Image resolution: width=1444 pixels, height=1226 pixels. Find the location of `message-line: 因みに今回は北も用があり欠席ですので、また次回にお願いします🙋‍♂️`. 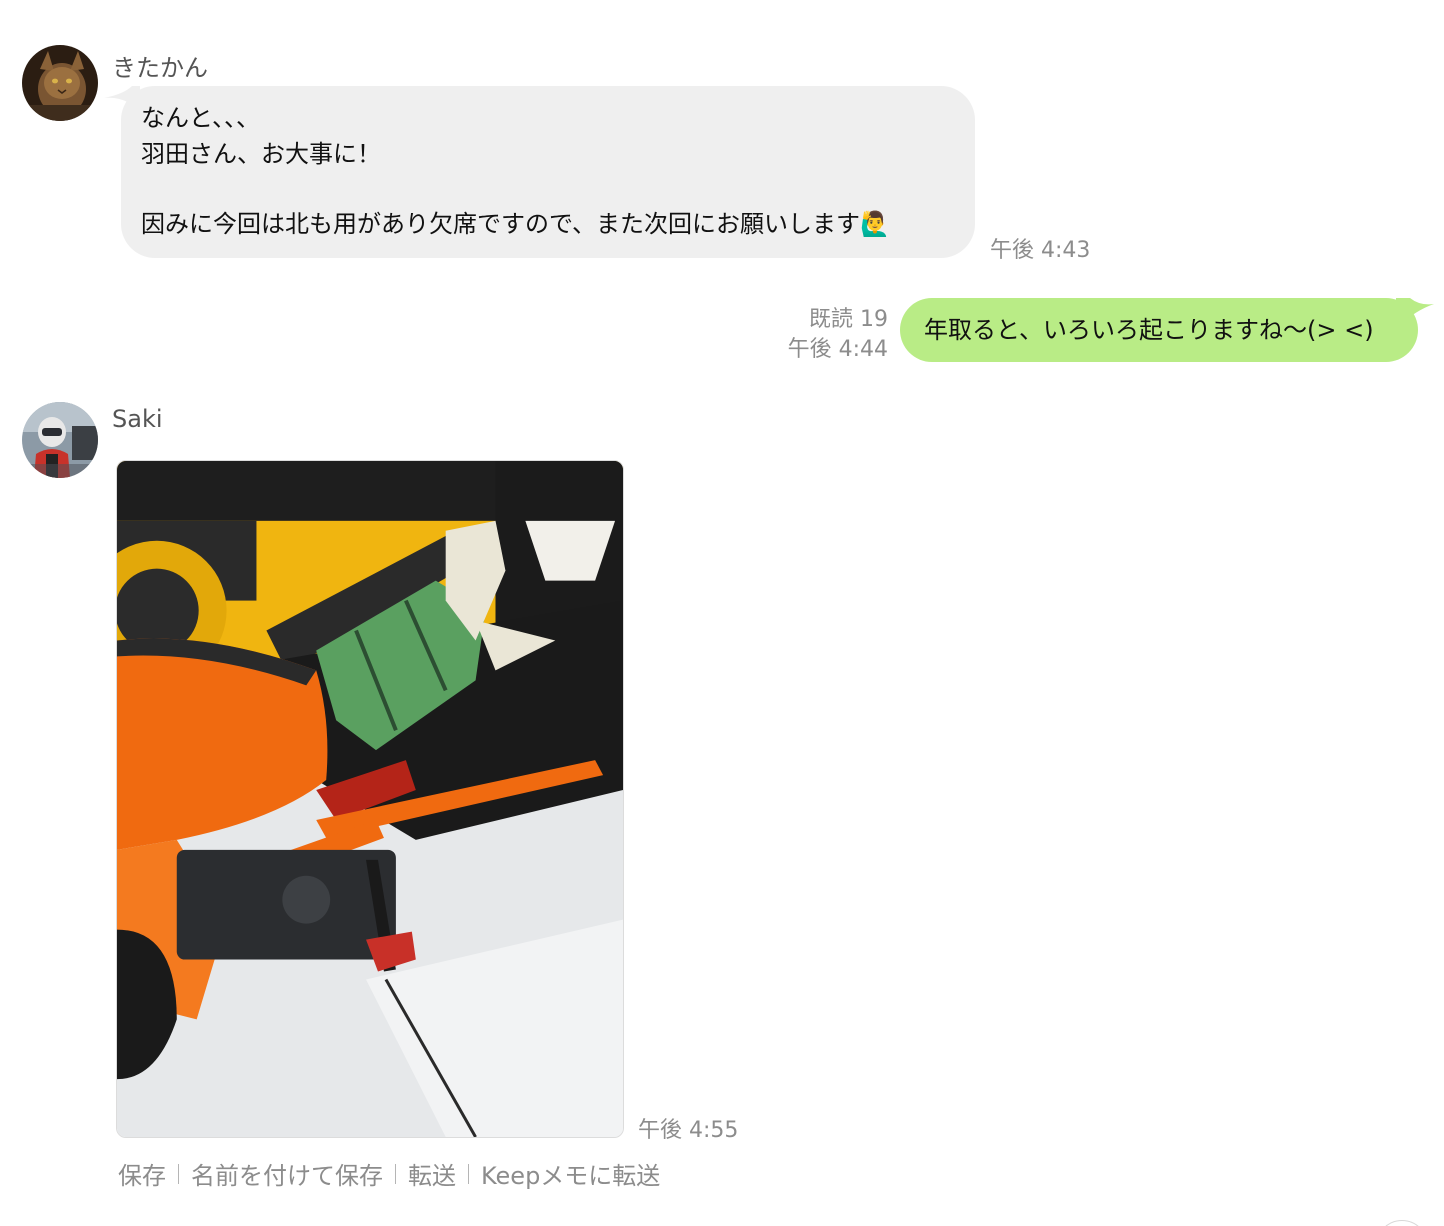

message-line: 因みに今回は北も用があり欠席ですので、また次回にお願いします🙋‍♂️ is located at coordinates (515, 224).